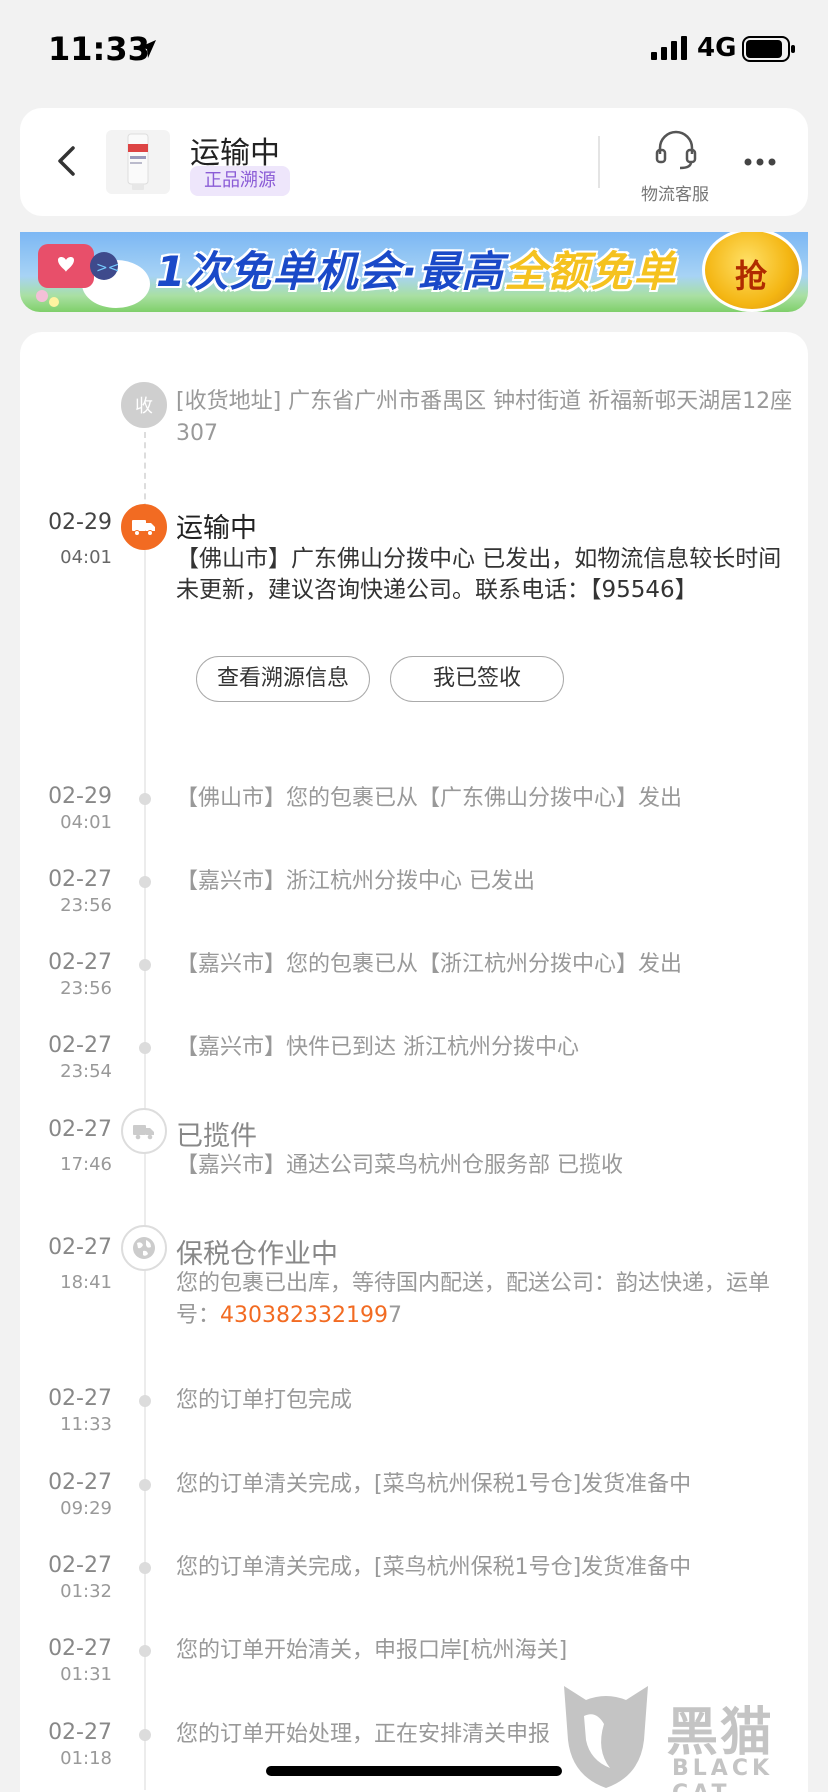 This screenshot has width=828, height=1792. I want to click on pickup-text: 【嘉兴市】通达公司菜鸟杭州仓服务部 已揽收, so click(399, 1165).